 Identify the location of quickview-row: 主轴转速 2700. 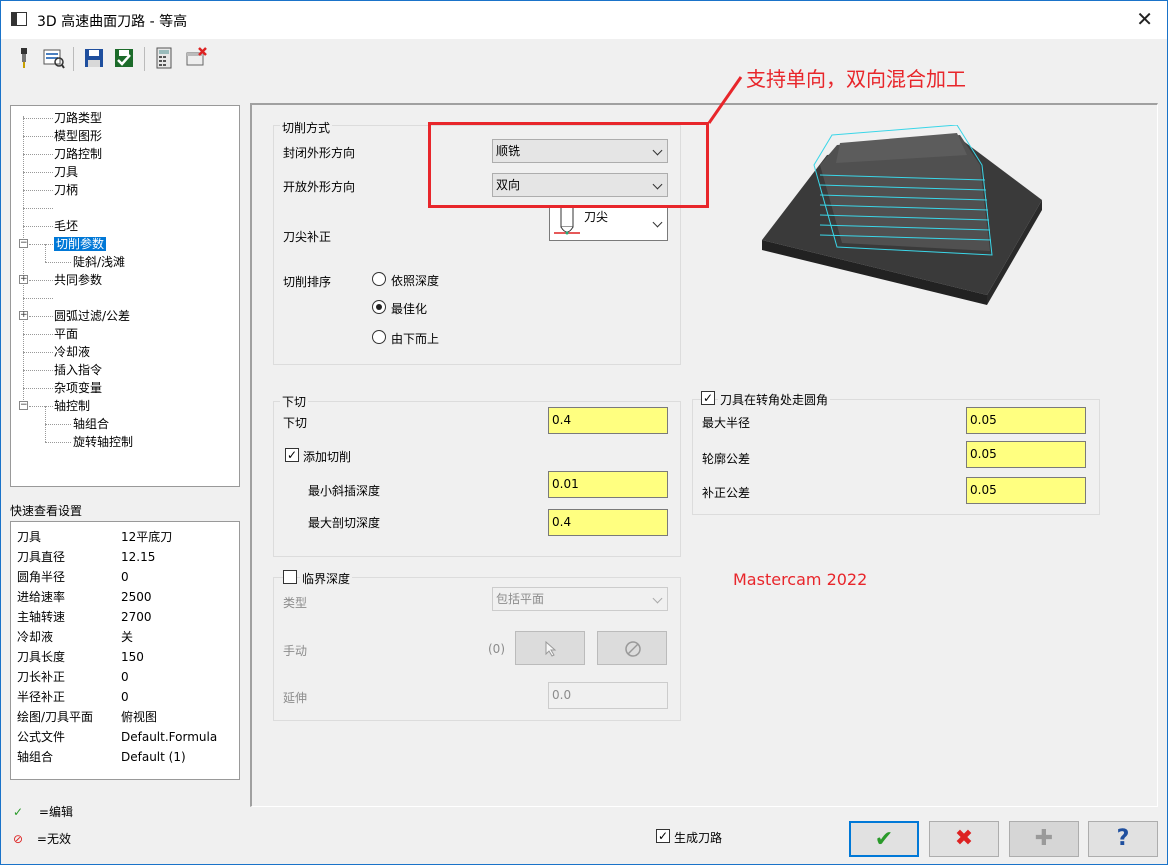
(127, 617).